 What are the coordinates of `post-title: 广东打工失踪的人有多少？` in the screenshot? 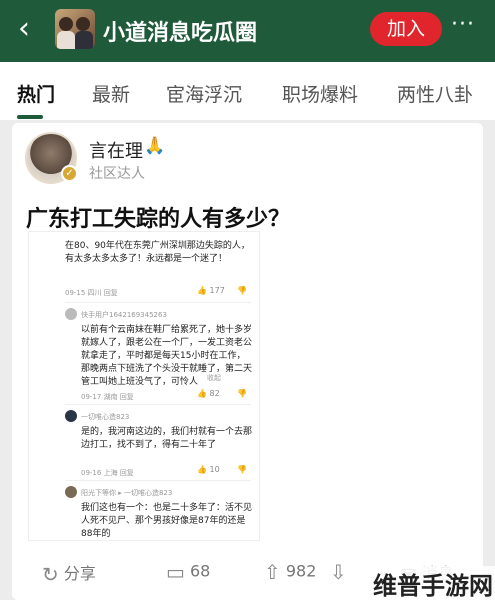 It's located at (158, 217).